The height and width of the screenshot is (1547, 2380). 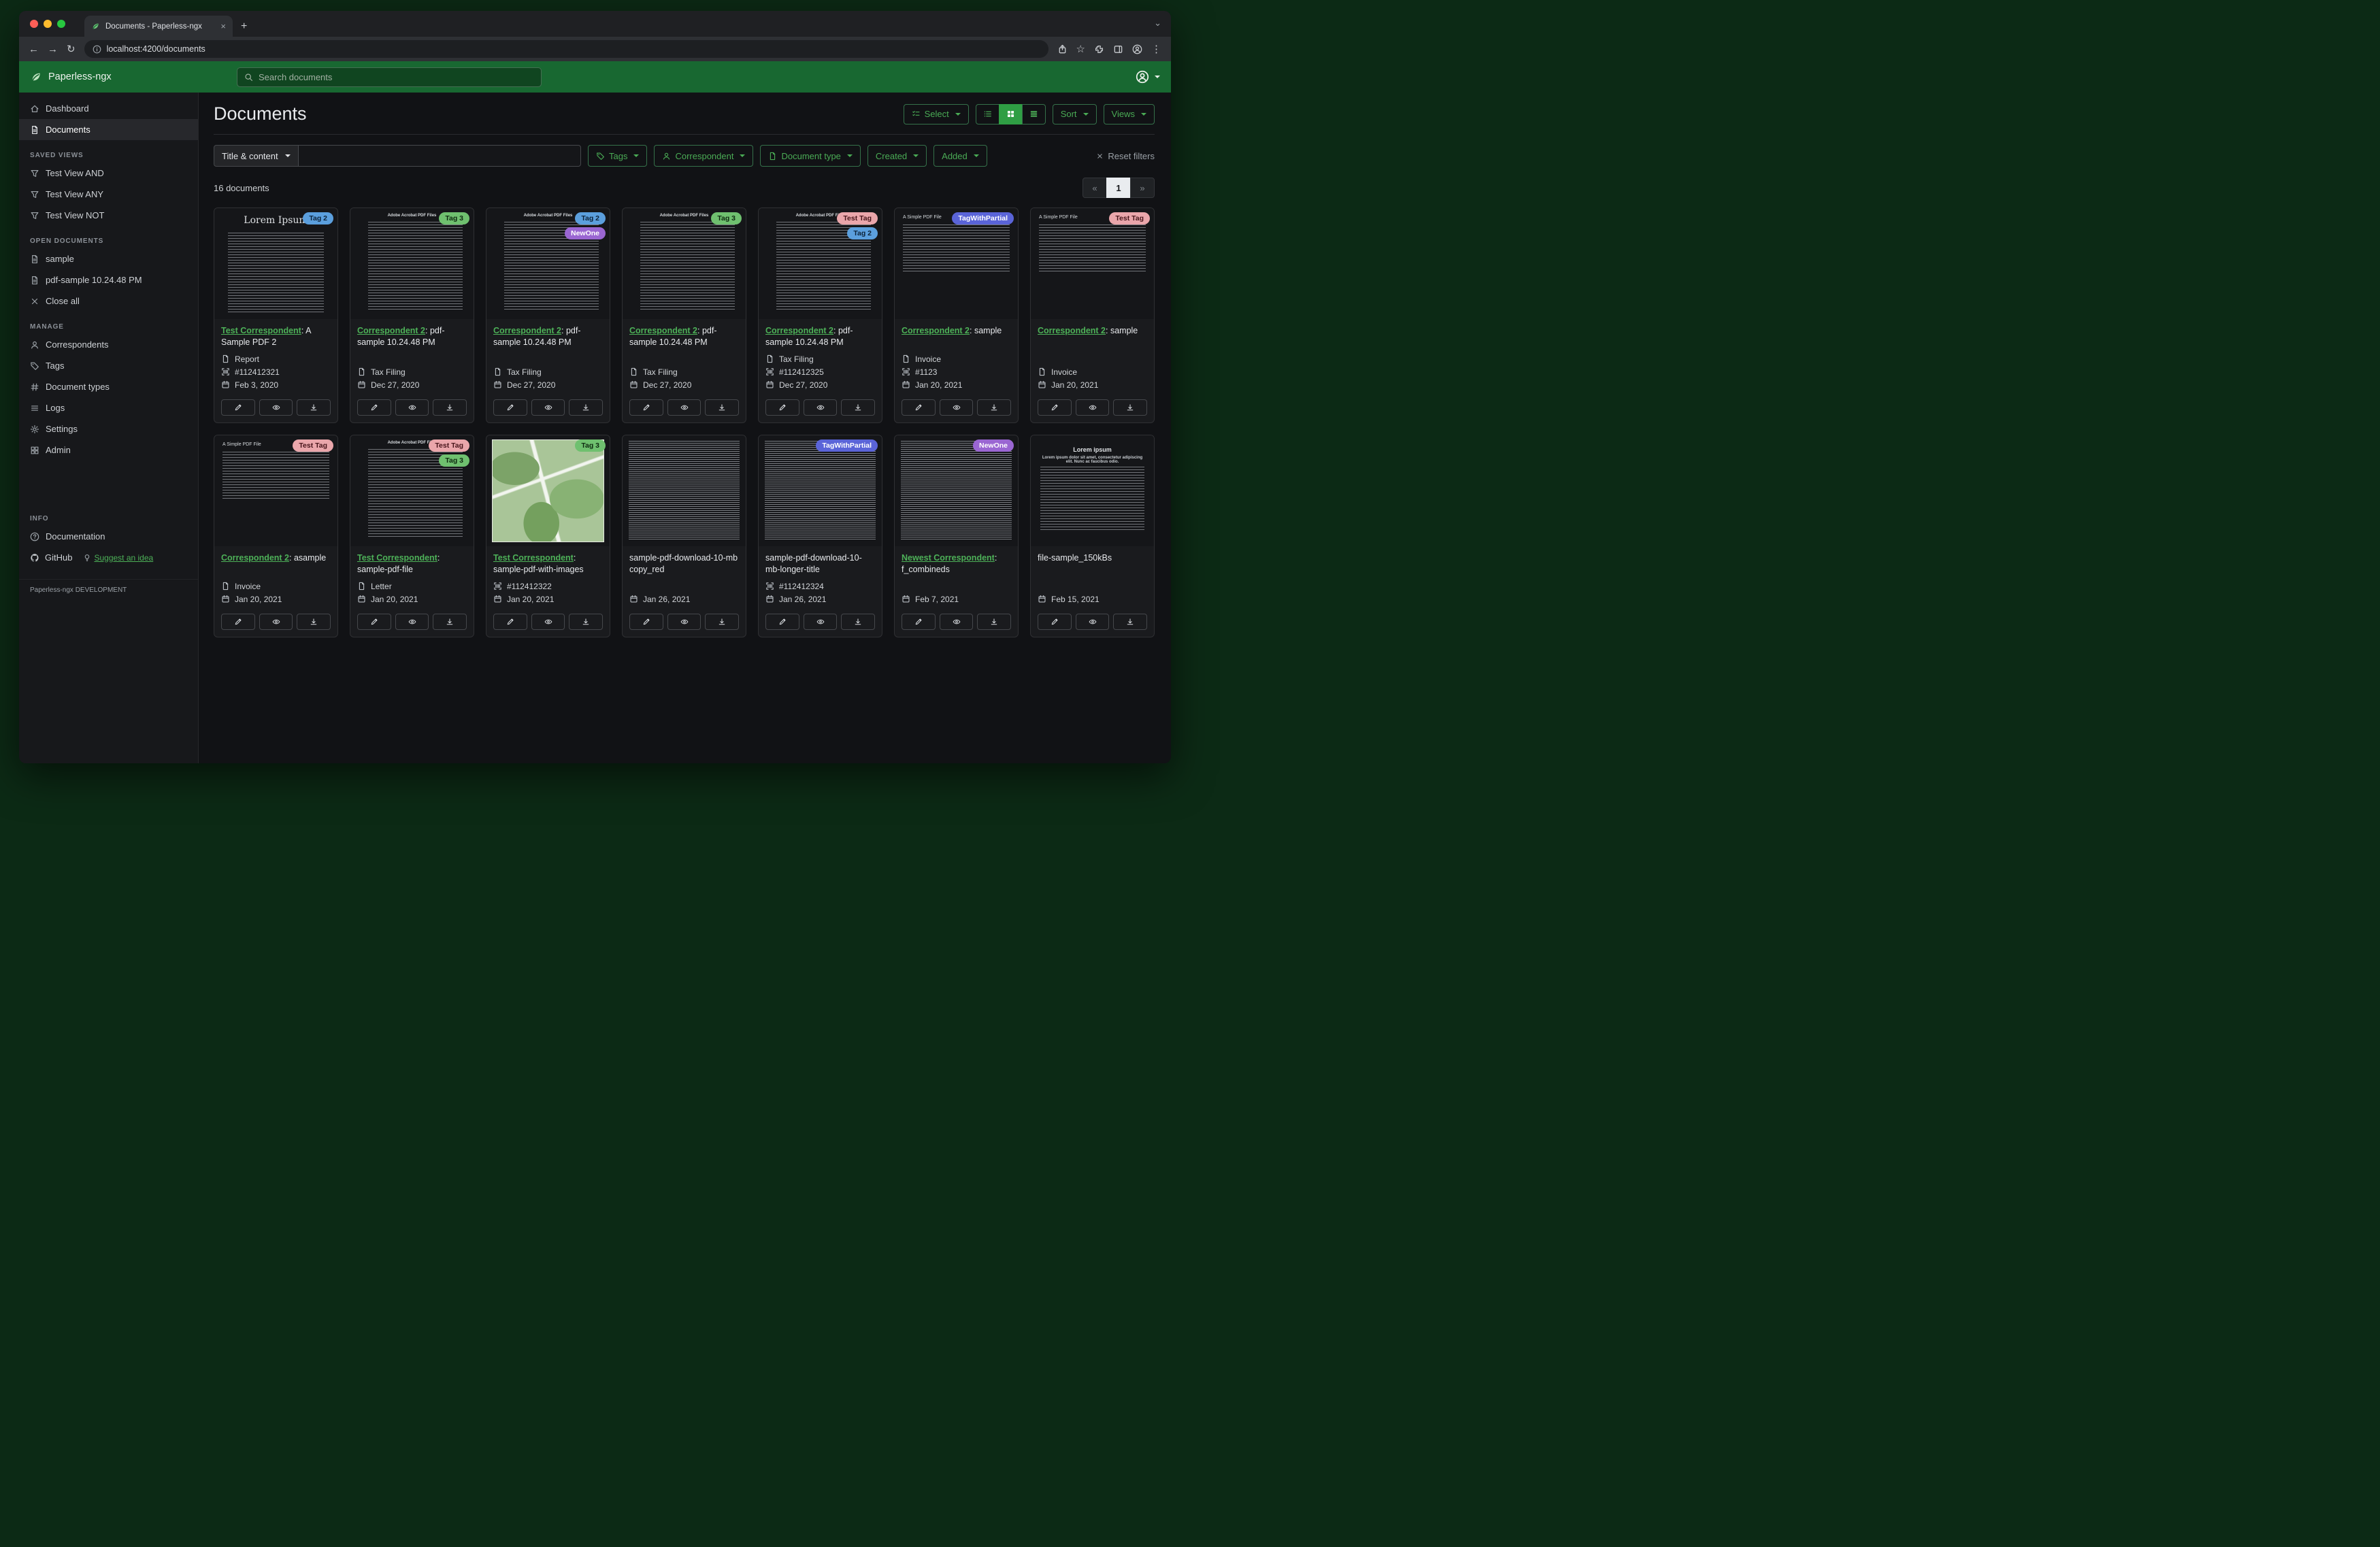 What do you see at coordinates (244, 26) in the screenshot?
I see `new-tab-button: +` at bounding box center [244, 26].